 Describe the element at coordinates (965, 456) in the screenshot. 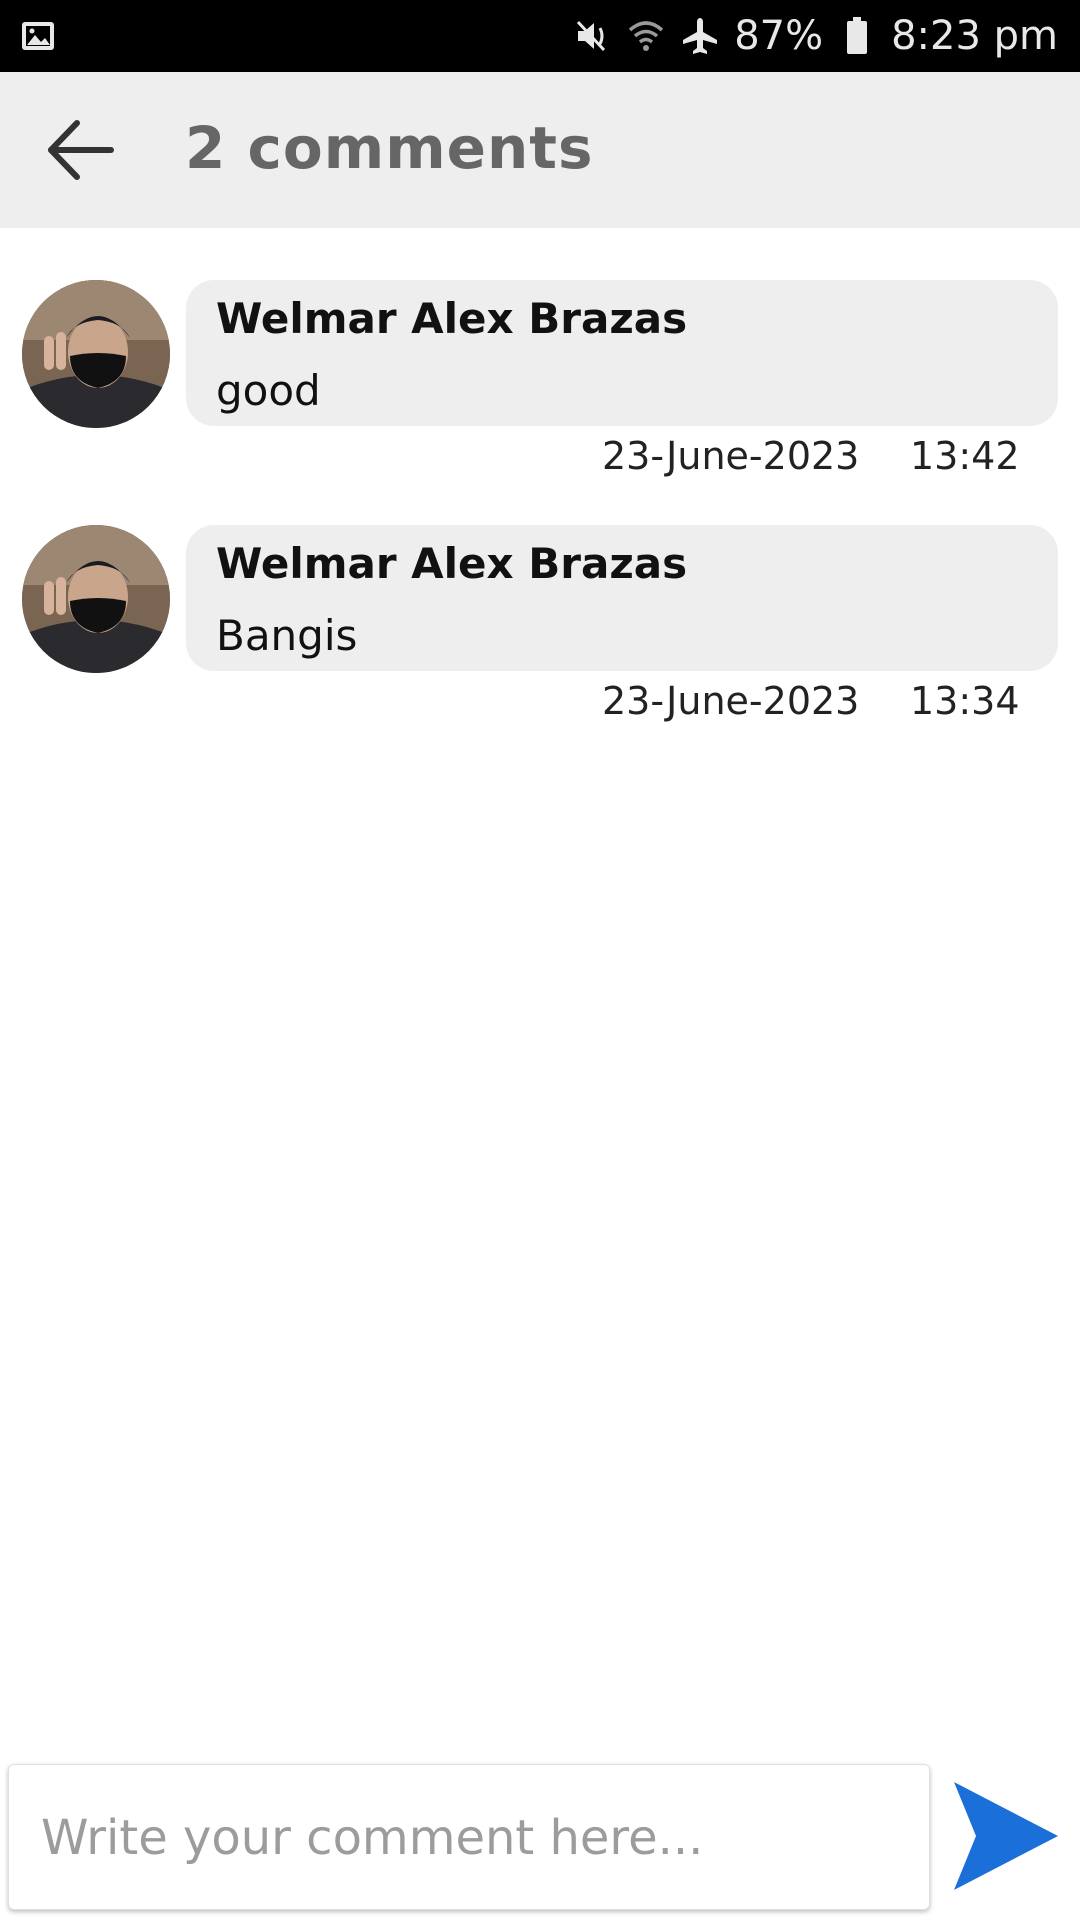

I see `comment-time: 13:42` at that location.